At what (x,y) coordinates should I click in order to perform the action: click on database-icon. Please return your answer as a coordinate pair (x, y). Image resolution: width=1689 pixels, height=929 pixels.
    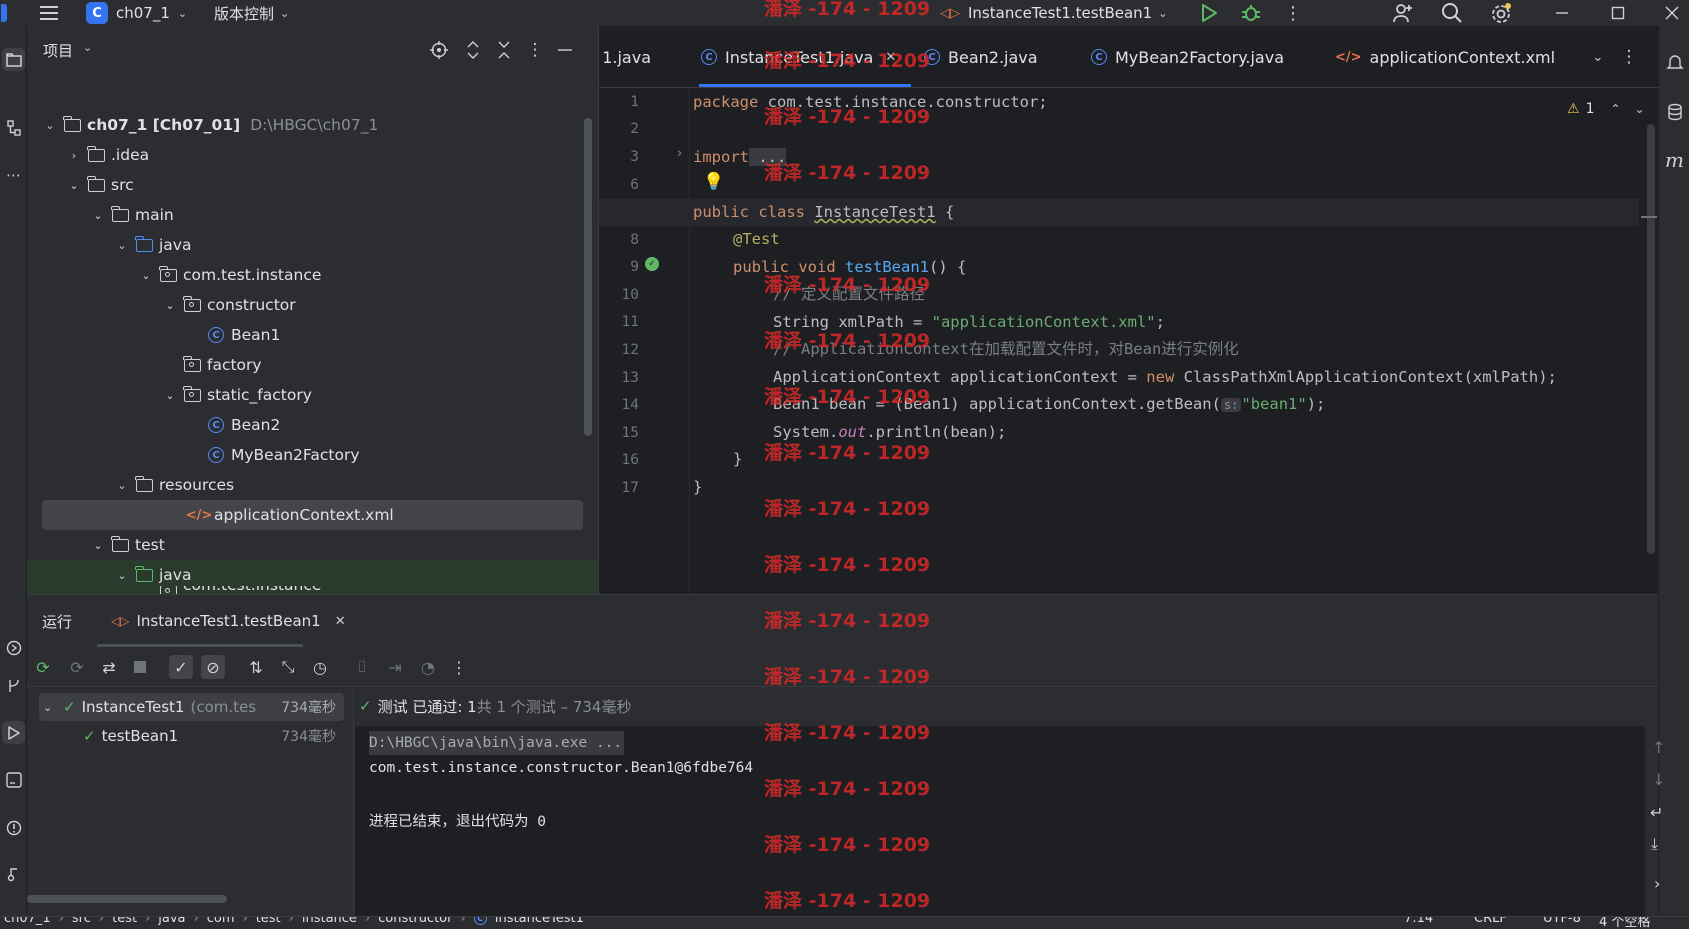
    Looking at the image, I should click on (1674, 111).